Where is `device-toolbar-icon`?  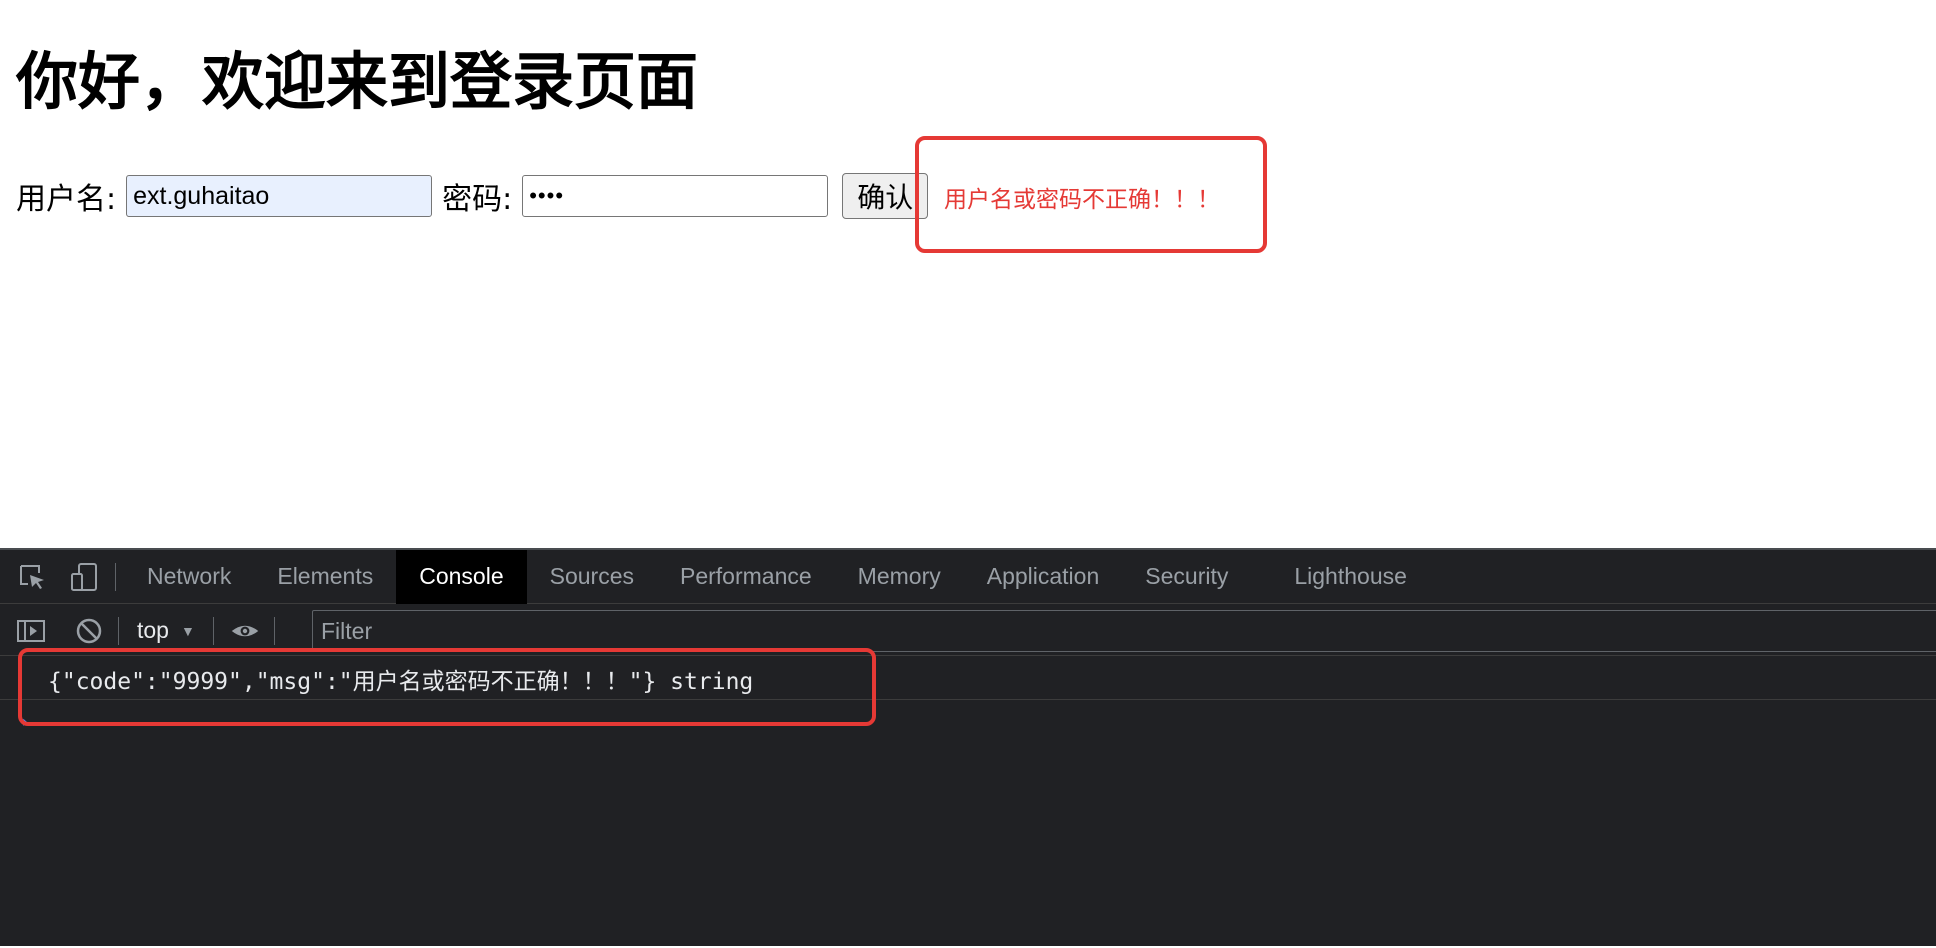
device-toolbar-icon is located at coordinates (84, 577).